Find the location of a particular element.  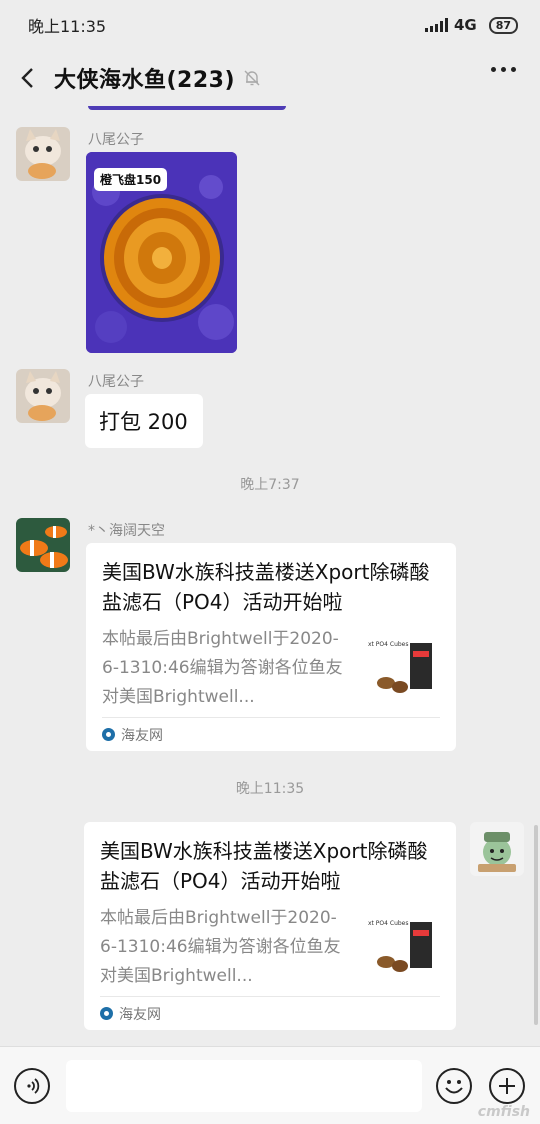

timestamp: 晚上11:35 is located at coordinates (270, 789).